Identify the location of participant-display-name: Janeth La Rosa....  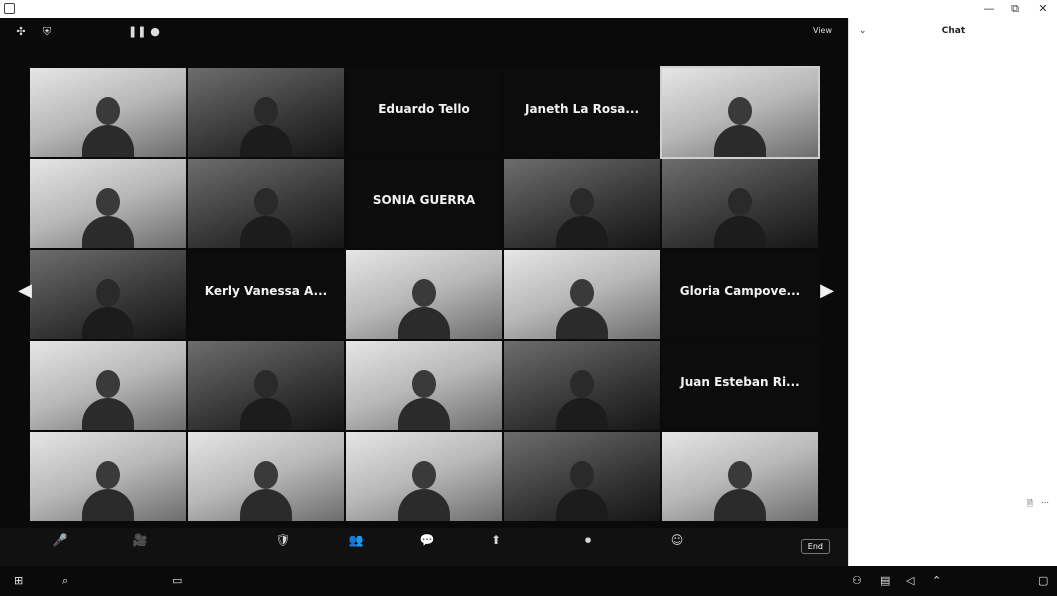
(582, 109).